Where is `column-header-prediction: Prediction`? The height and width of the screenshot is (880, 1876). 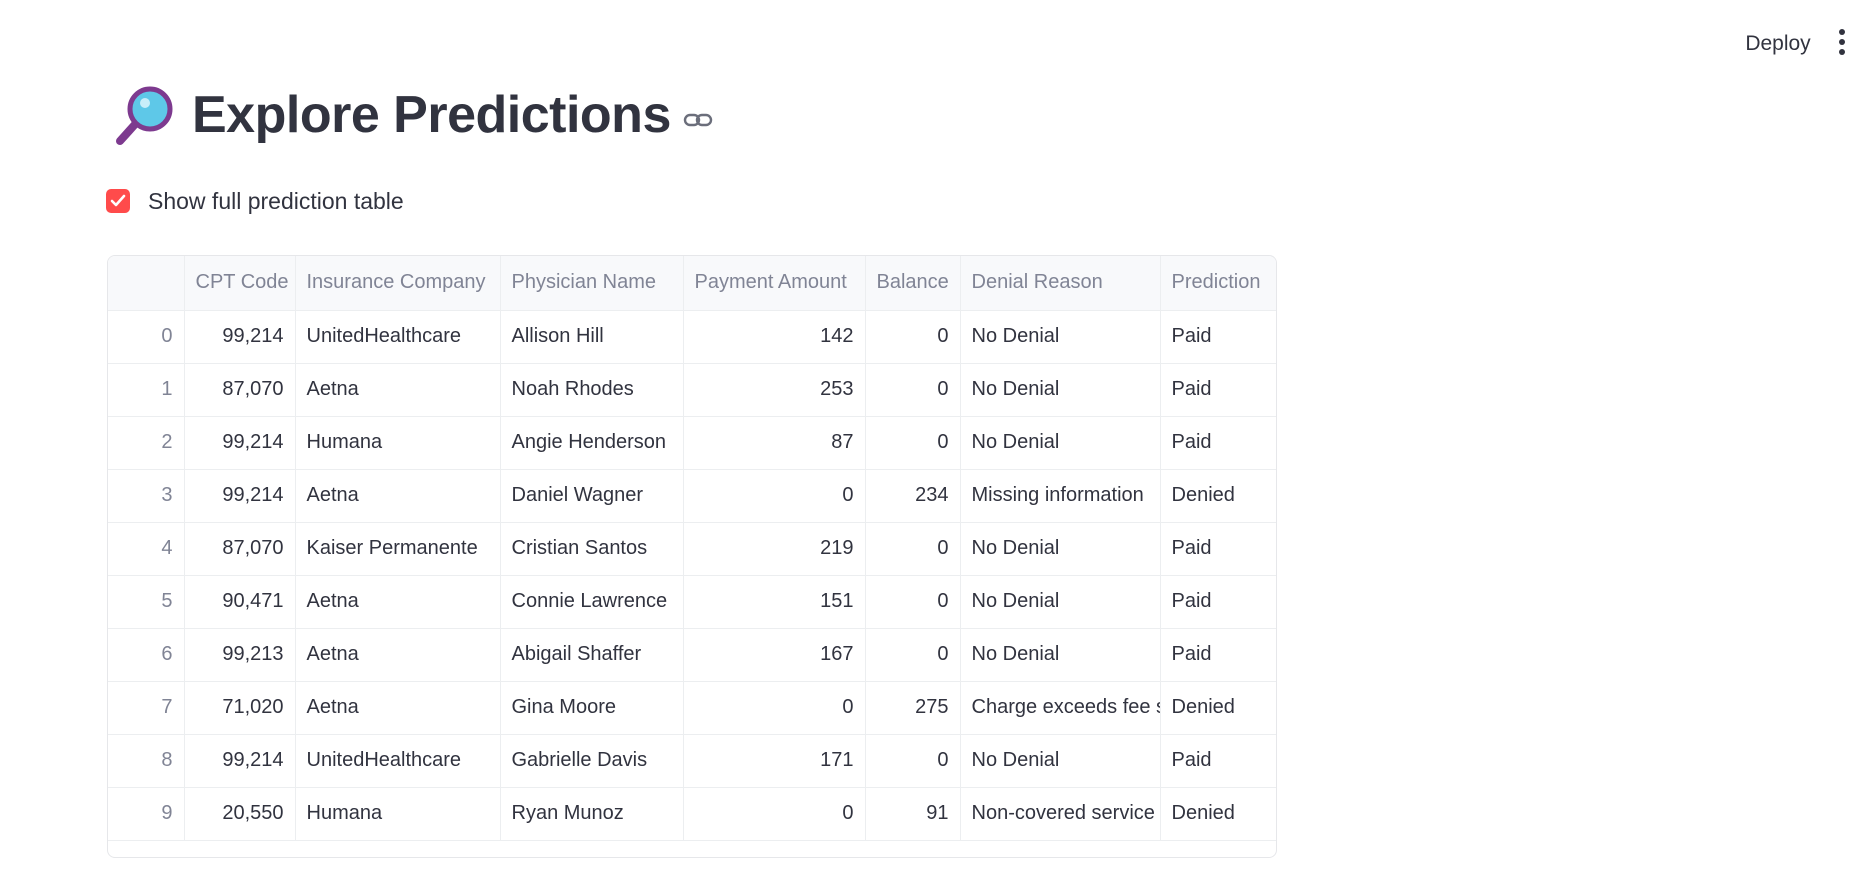
column-header-prediction: Prediction is located at coordinates (1218, 283).